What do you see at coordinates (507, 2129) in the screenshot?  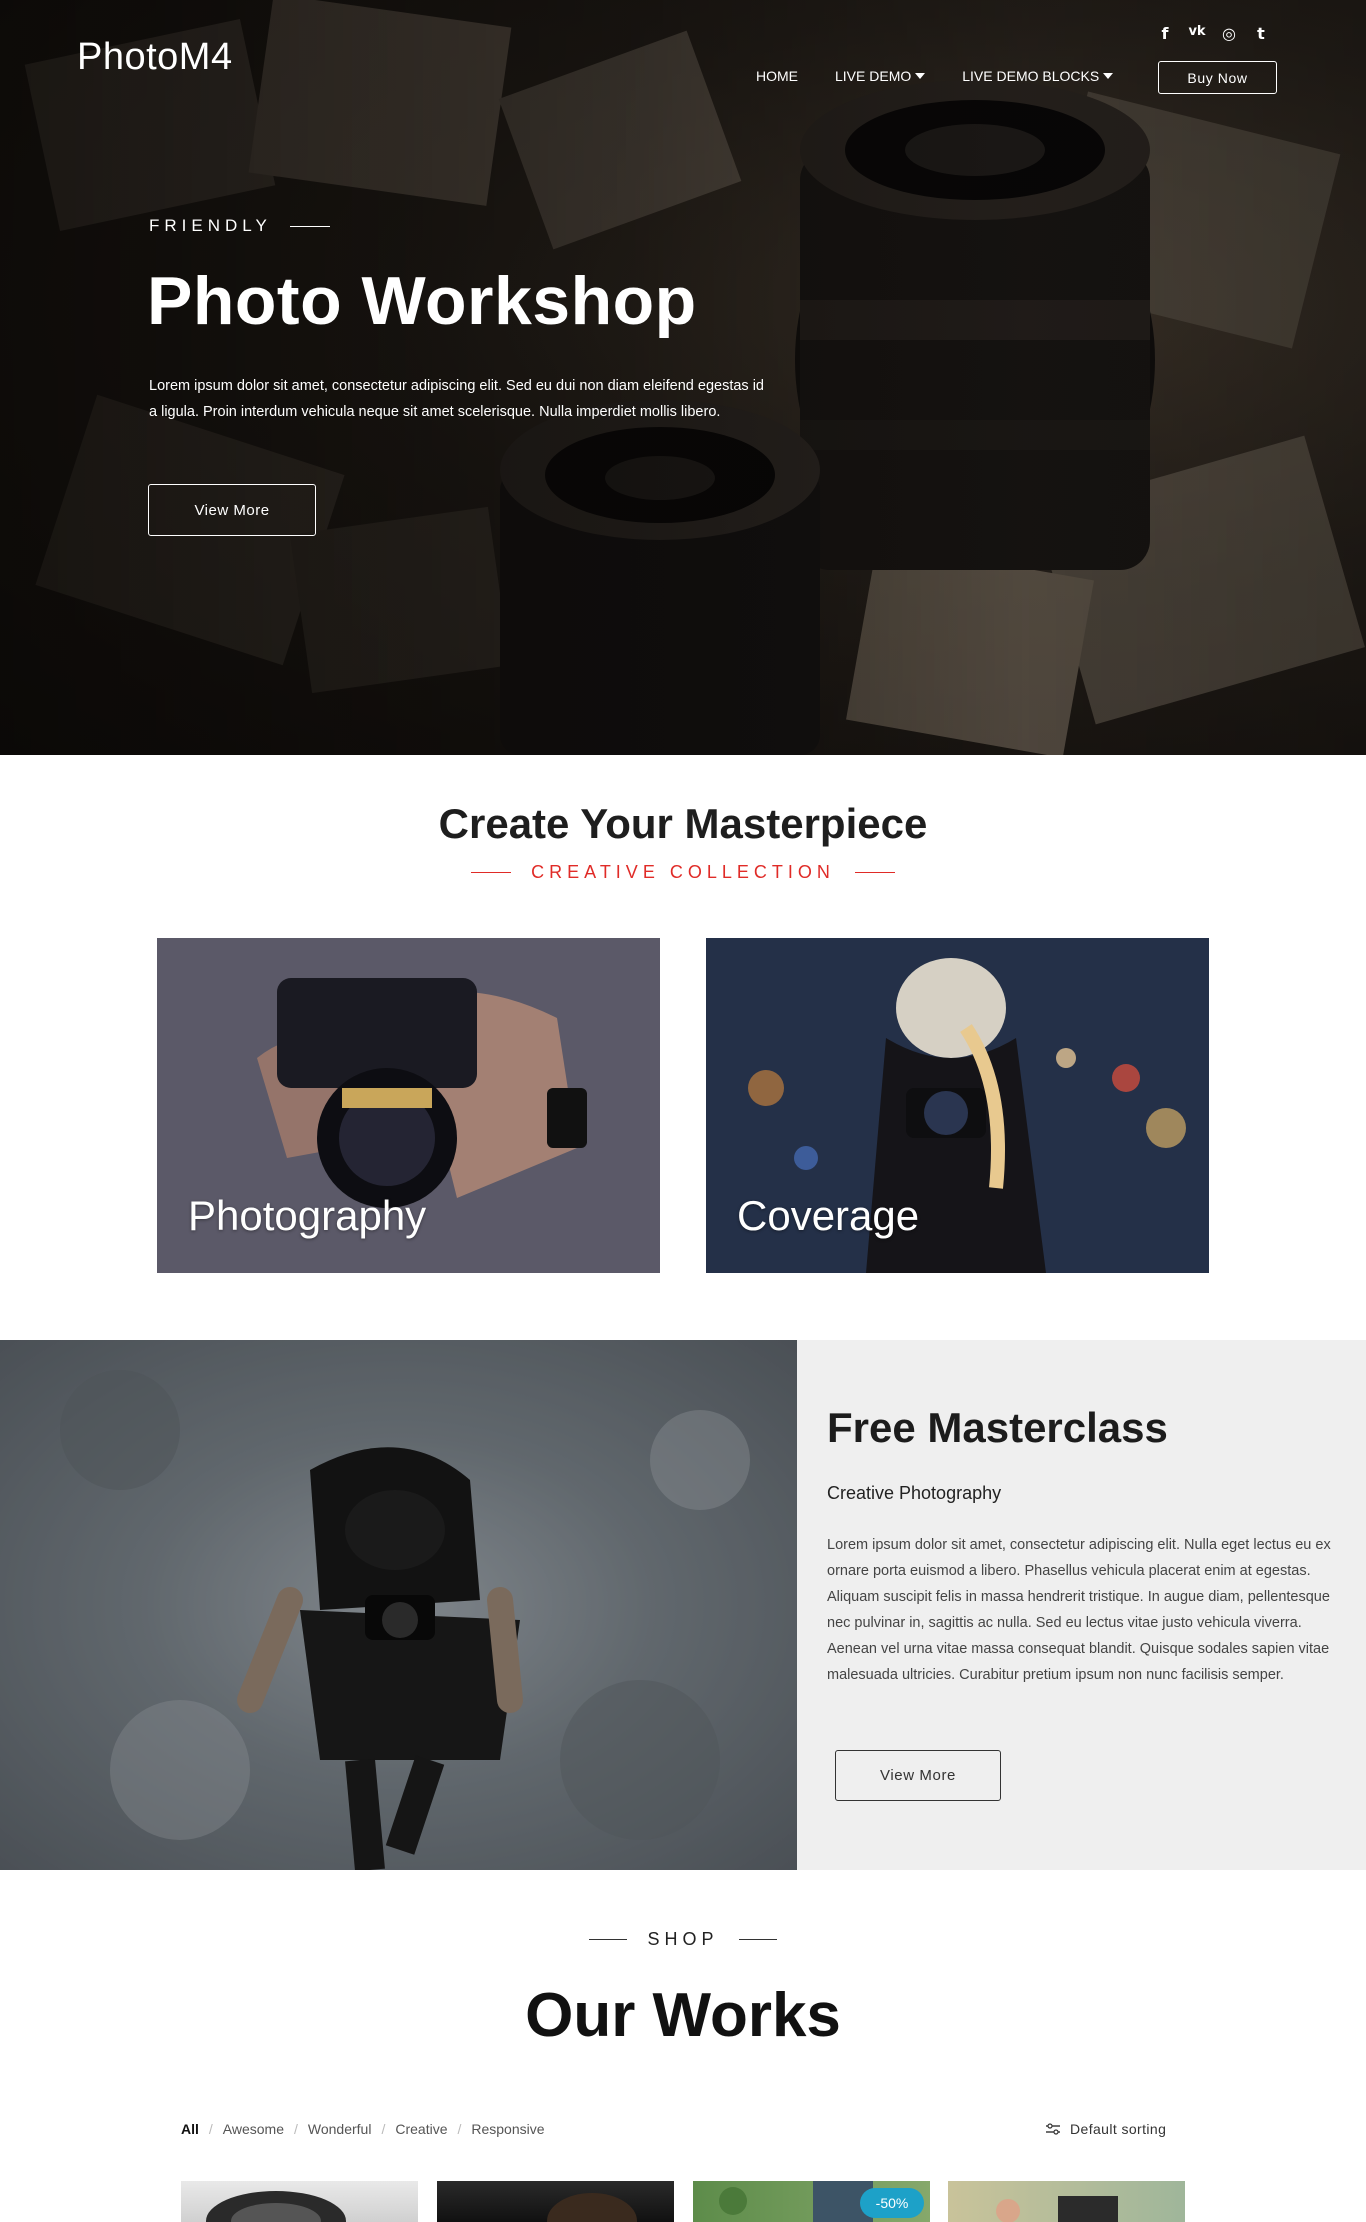 I see `filter-responsive: Responsive` at bounding box center [507, 2129].